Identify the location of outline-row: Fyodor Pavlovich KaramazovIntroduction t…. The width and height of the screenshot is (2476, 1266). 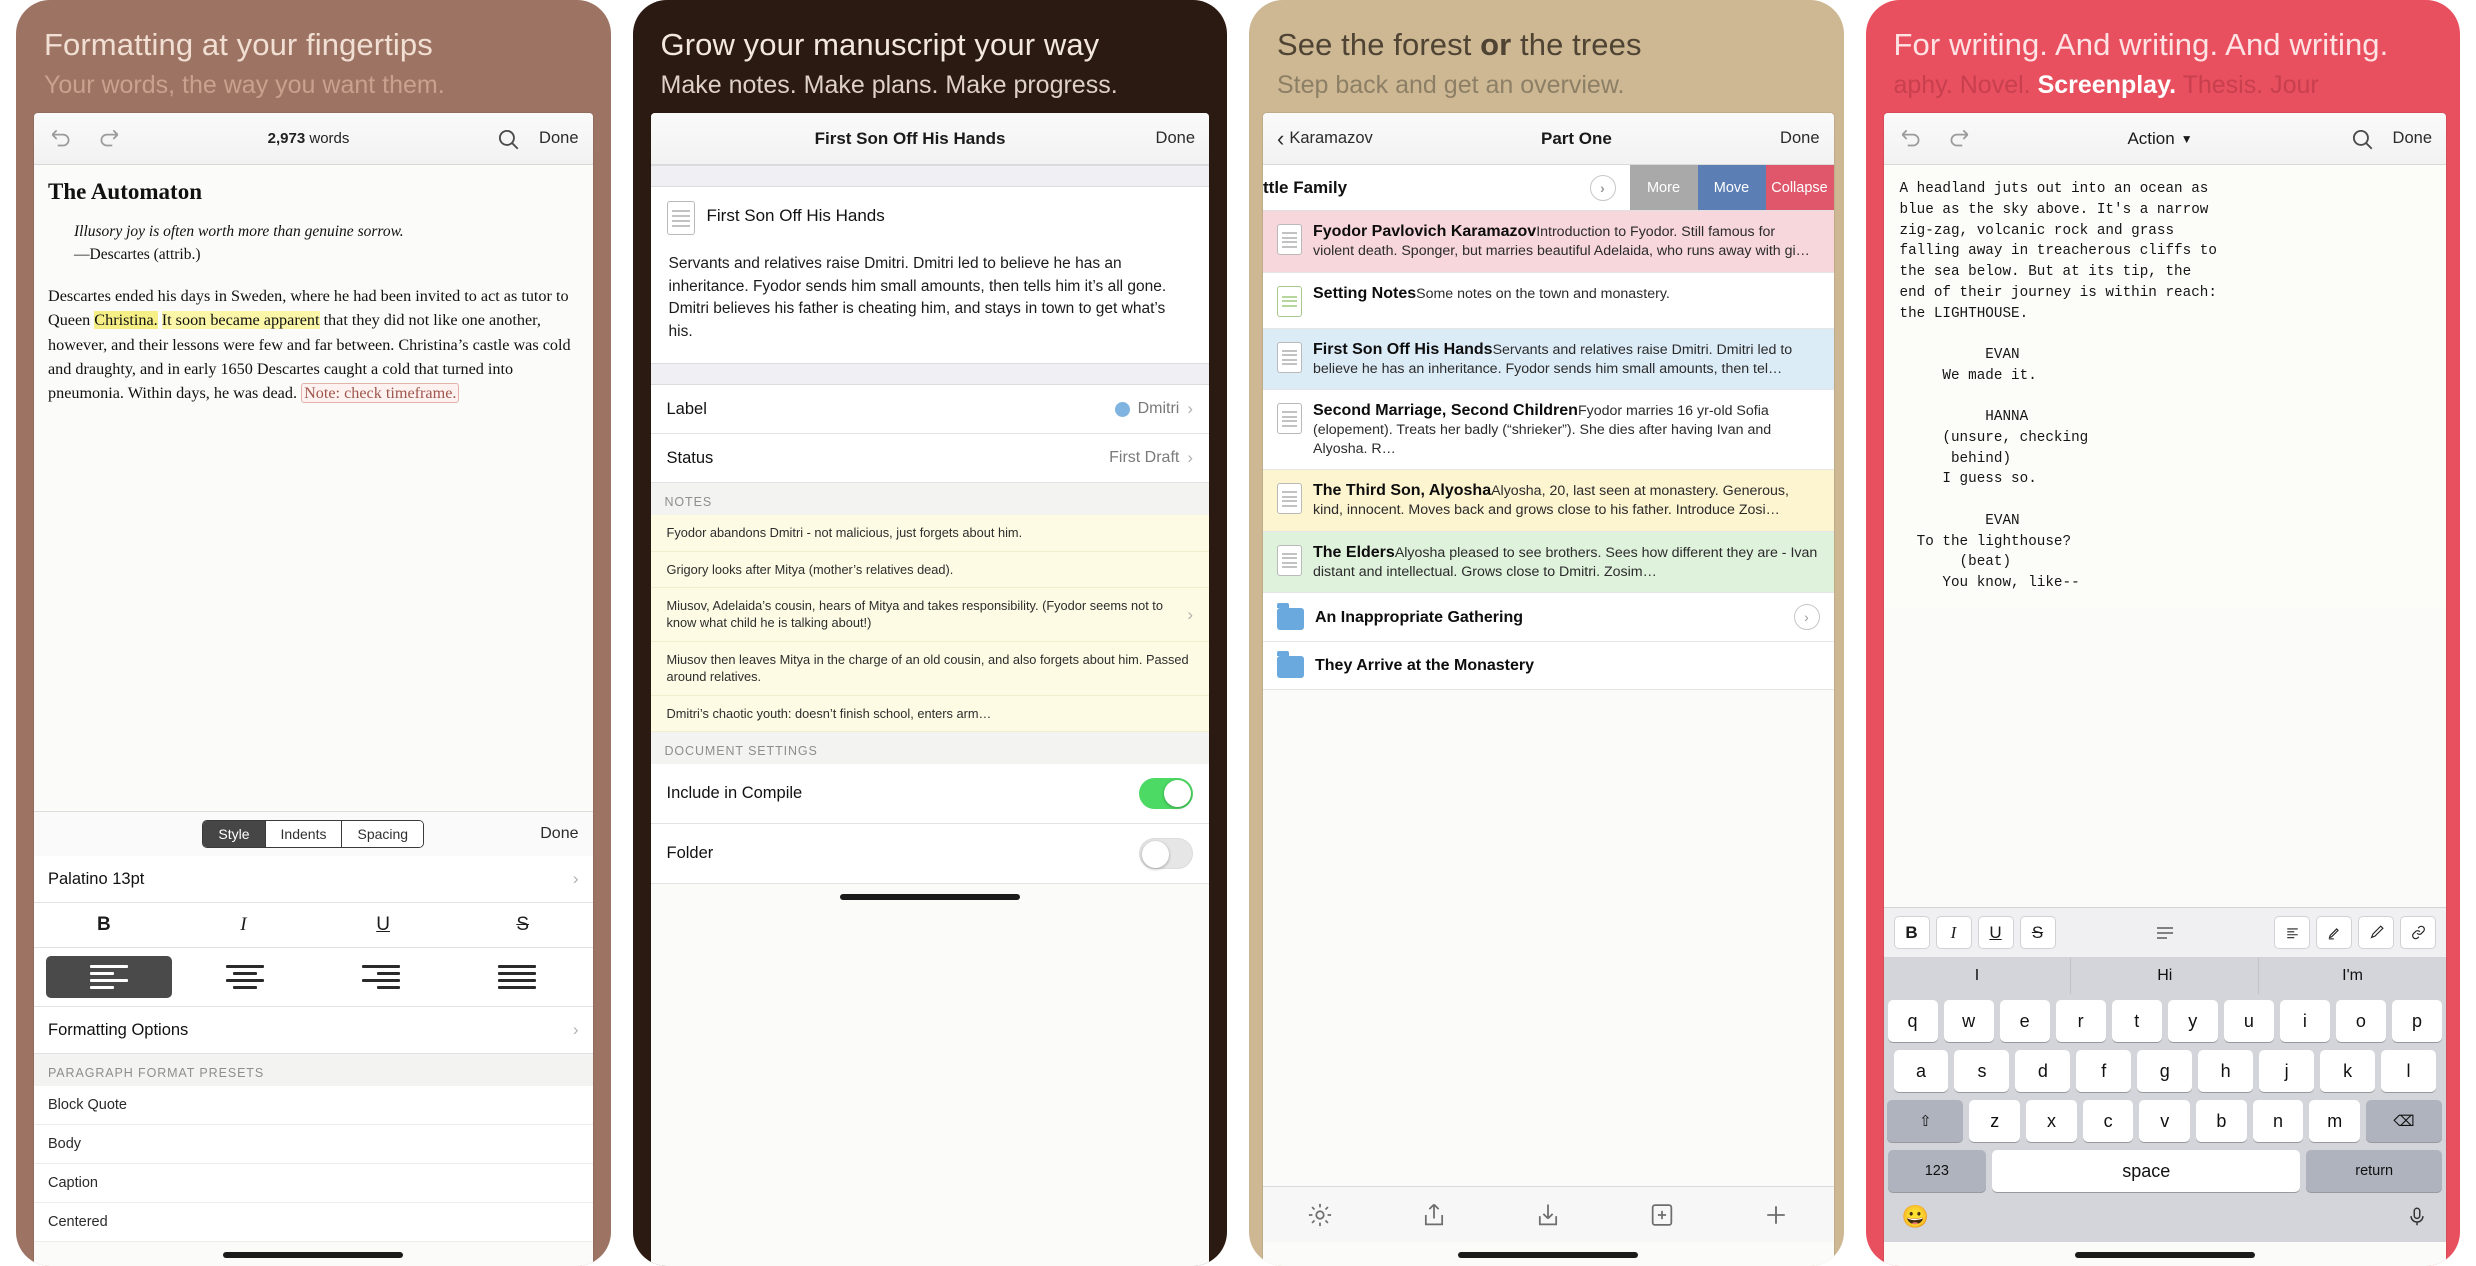
(1548, 242).